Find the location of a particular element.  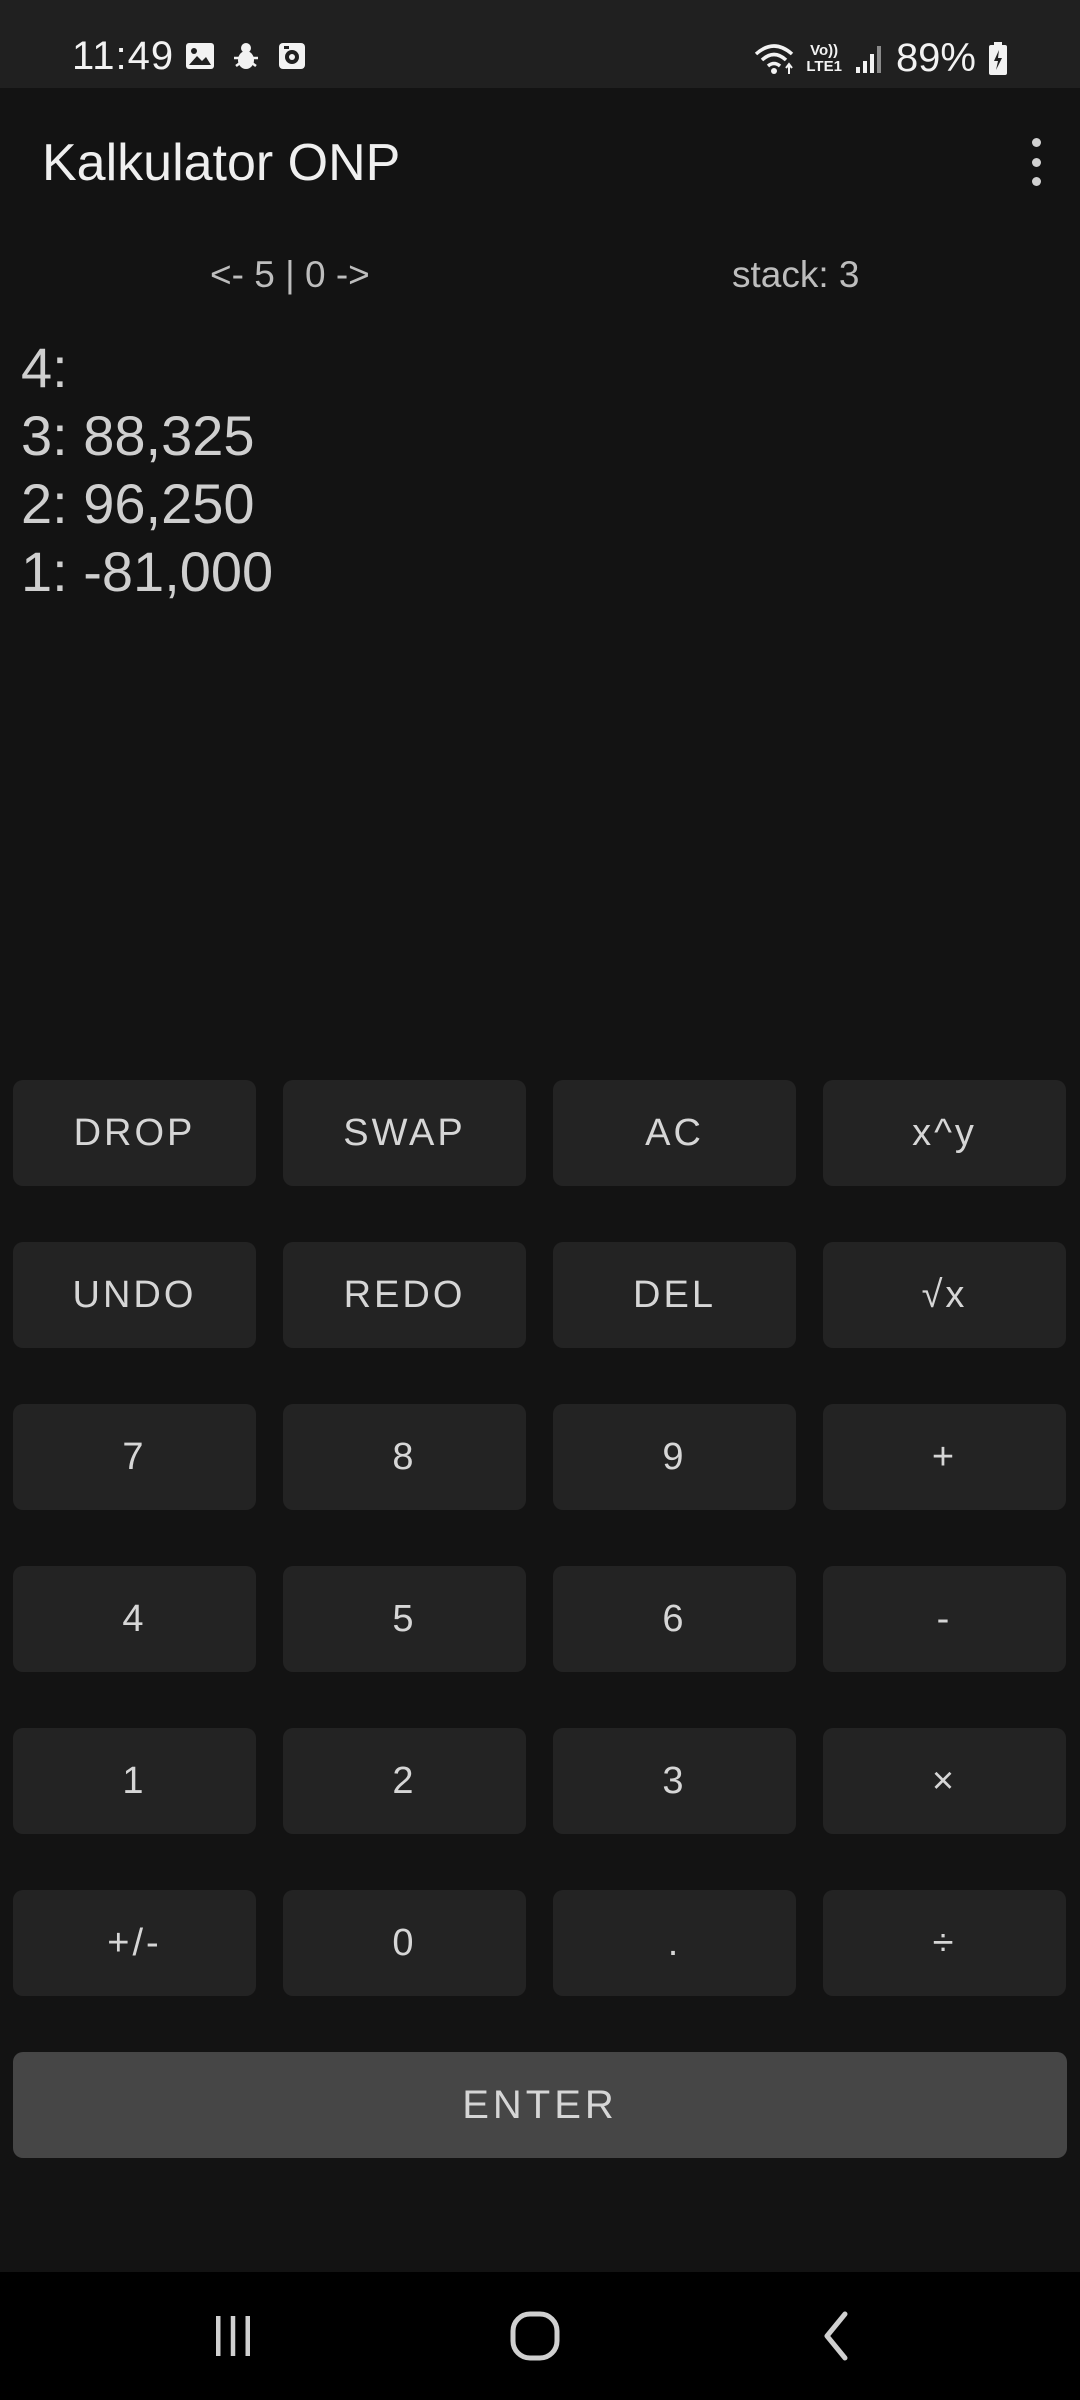

battery-percent: 89% is located at coordinates (935, 58).